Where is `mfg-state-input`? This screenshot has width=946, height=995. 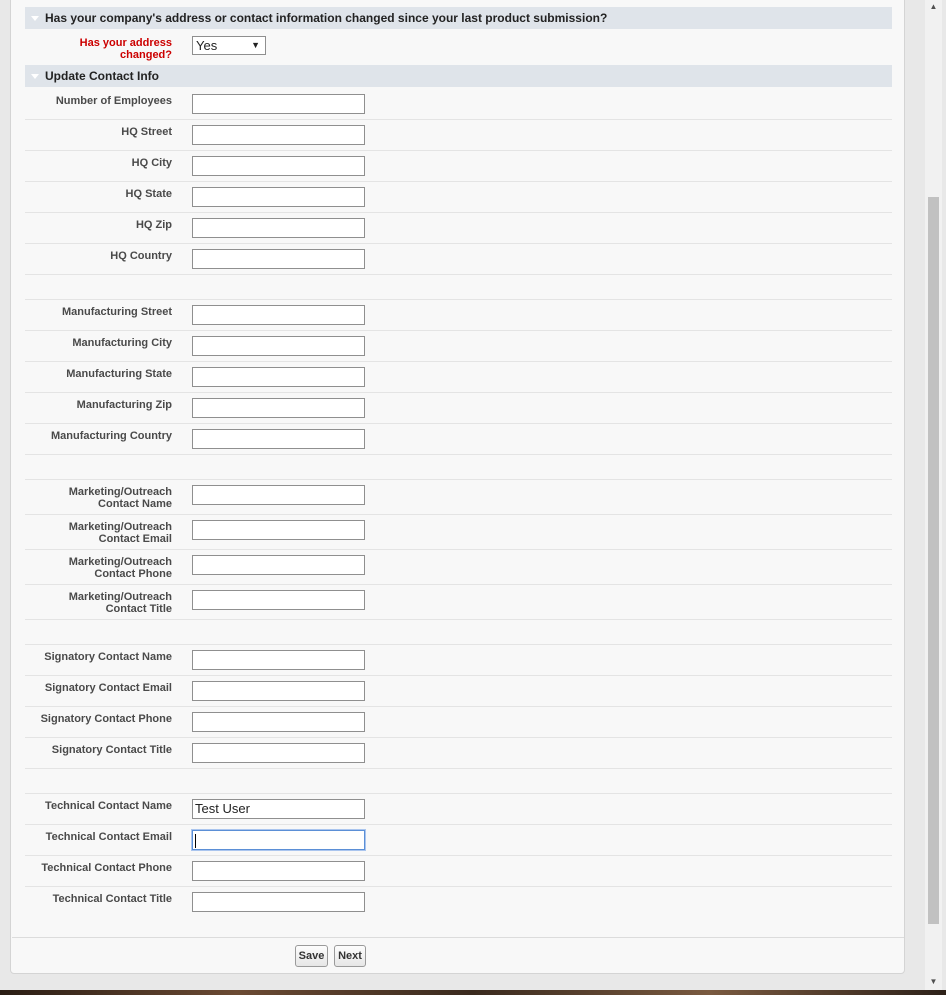
mfg-state-input is located at coordinates (278, 377).